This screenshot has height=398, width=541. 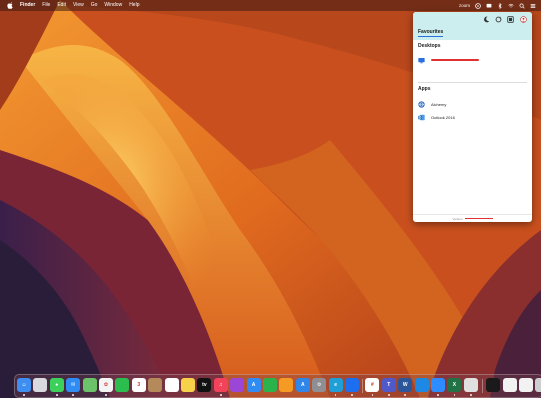 What do you see at coordinates (478, 218) in the screenshot?
I see `redacted-version` at bounding box center [478, 218].